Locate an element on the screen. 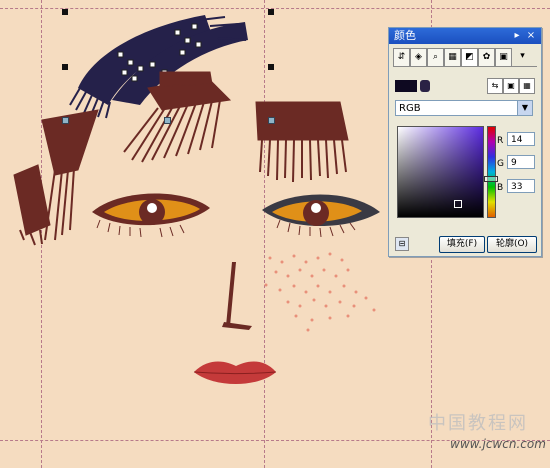  outline-button: 轮廓(O) is located at coordinates (512, 244).